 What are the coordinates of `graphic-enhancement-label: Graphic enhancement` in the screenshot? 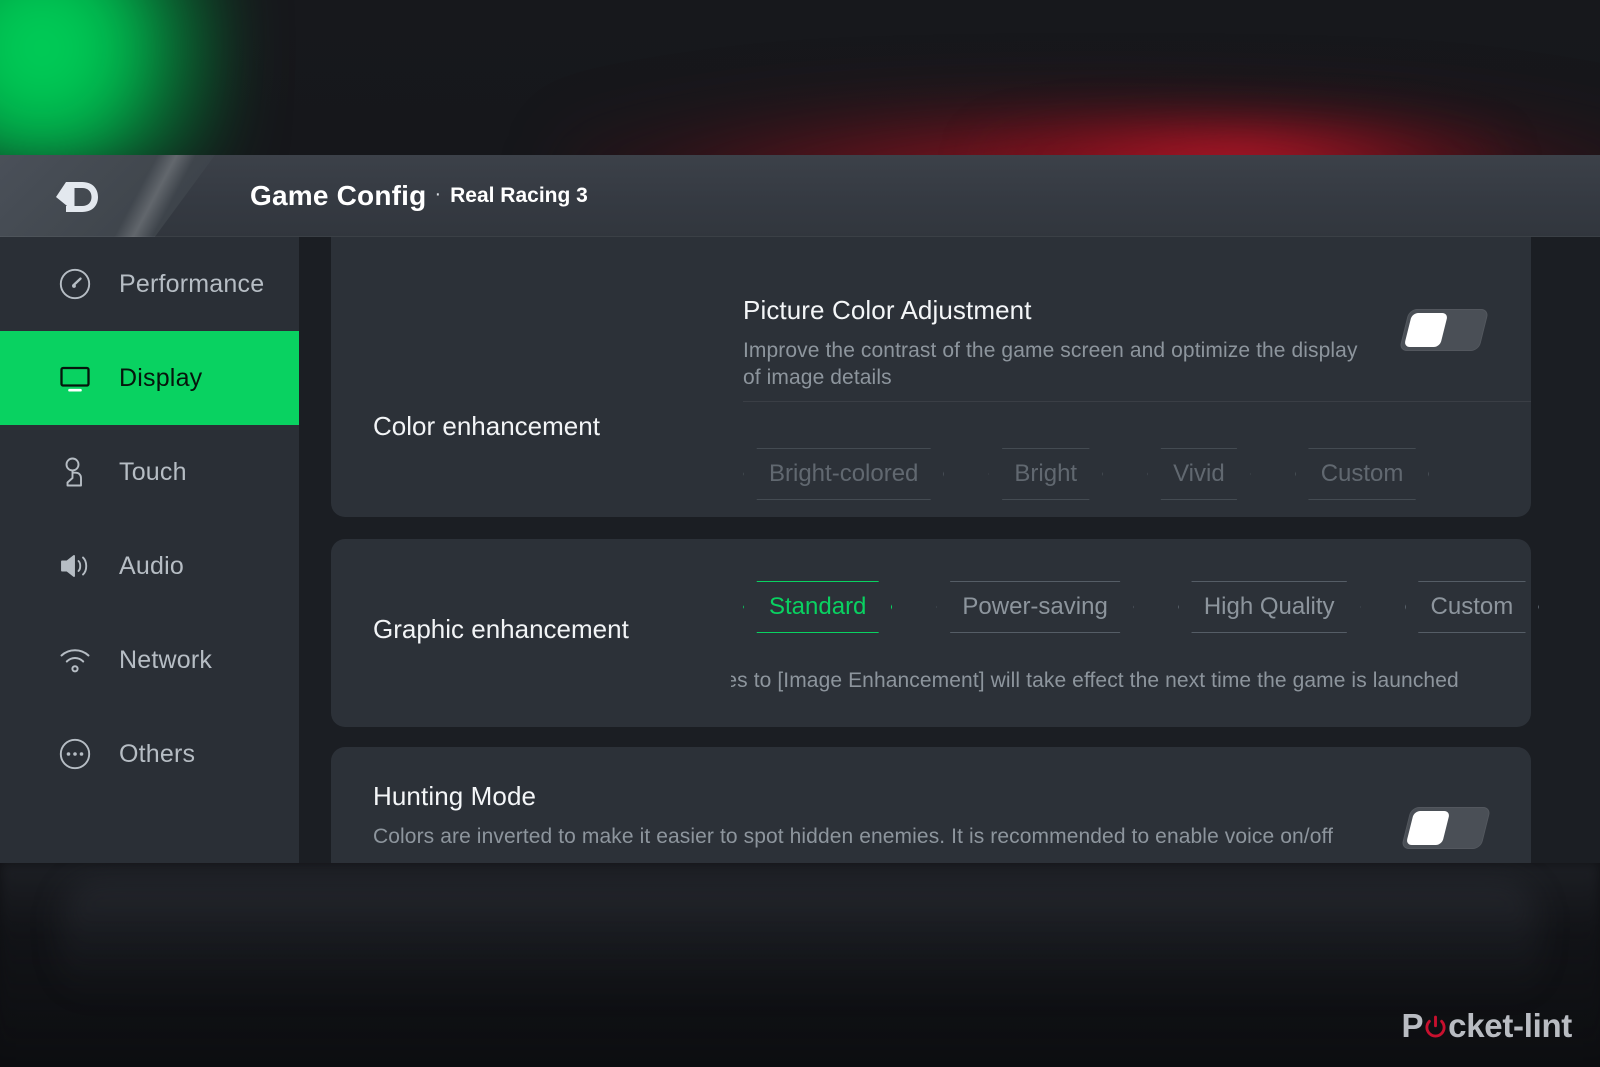 It's located at (501, 629).